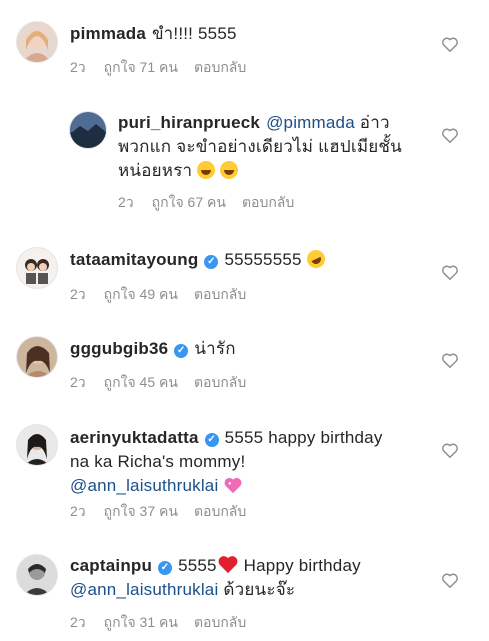 The image size is (489, 641). I want to click on username: tataamitayoung, so click(134, 259).